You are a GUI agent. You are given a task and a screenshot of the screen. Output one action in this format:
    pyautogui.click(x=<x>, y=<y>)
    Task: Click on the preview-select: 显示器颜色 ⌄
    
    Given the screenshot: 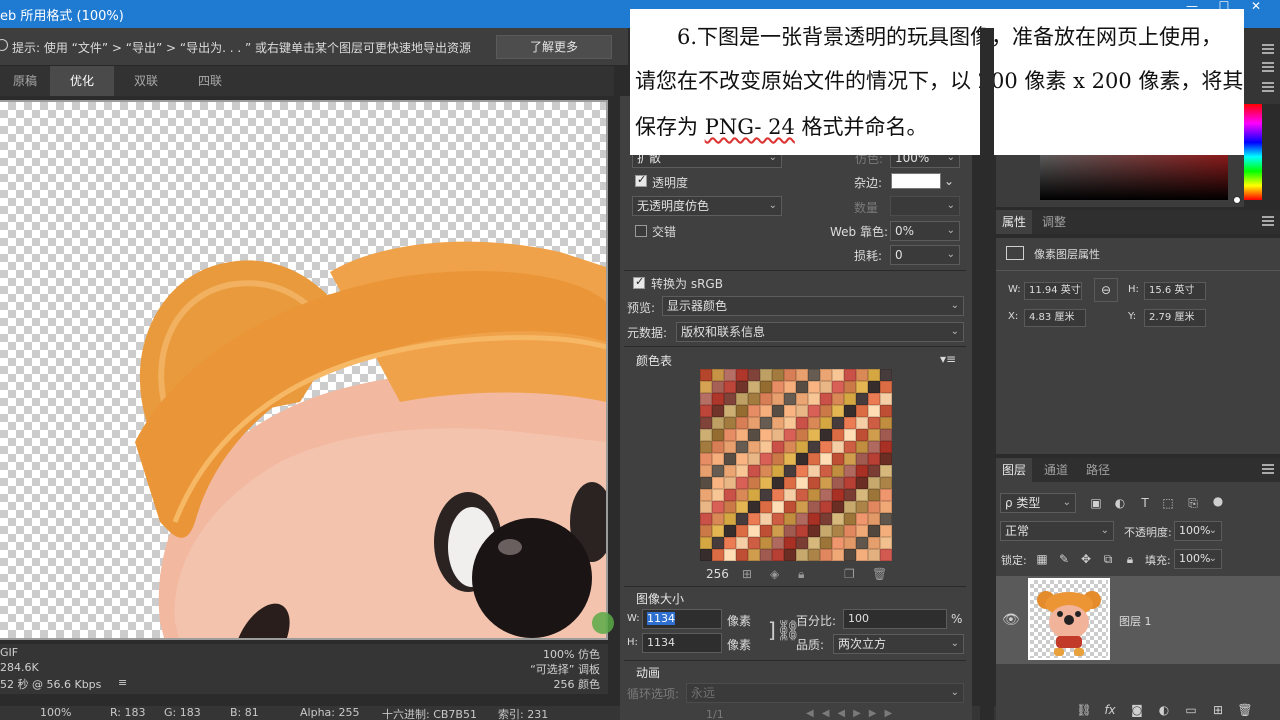 What is the action you would take?
    pyautogui.click(x=813, y=306)
    